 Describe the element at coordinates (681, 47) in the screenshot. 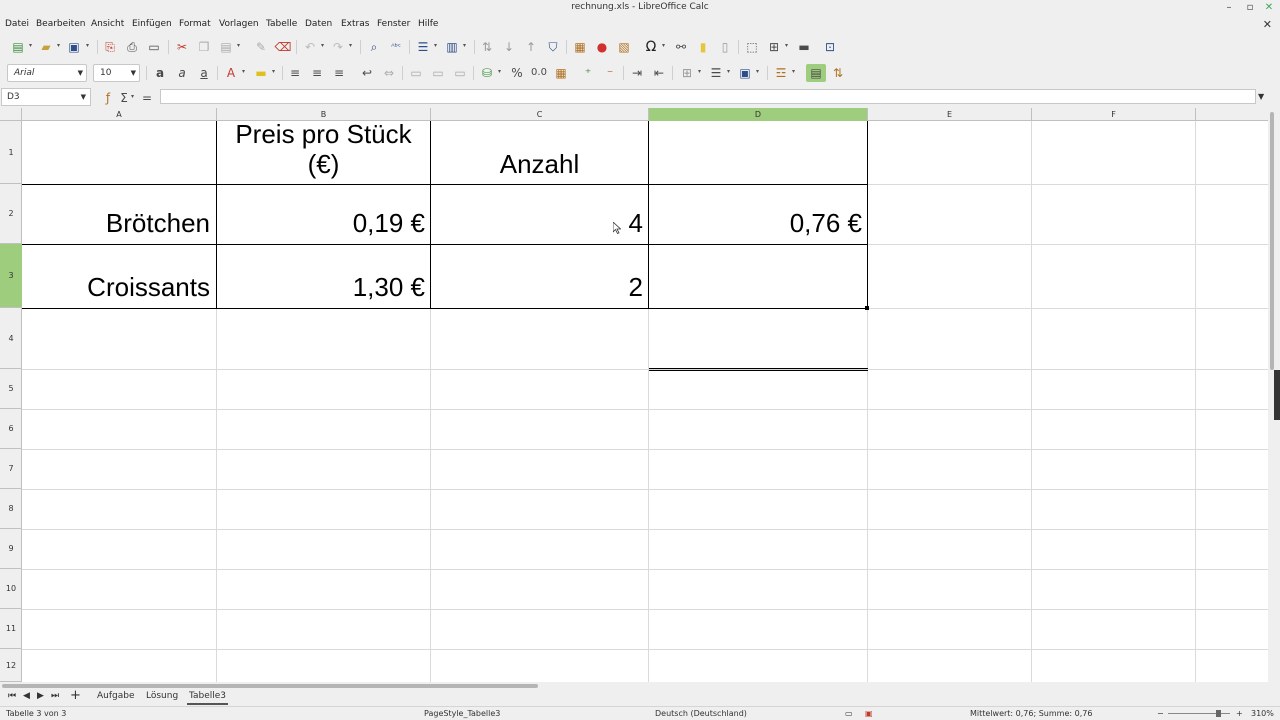

I see `hyperlink-icon: ⚯` at that location.